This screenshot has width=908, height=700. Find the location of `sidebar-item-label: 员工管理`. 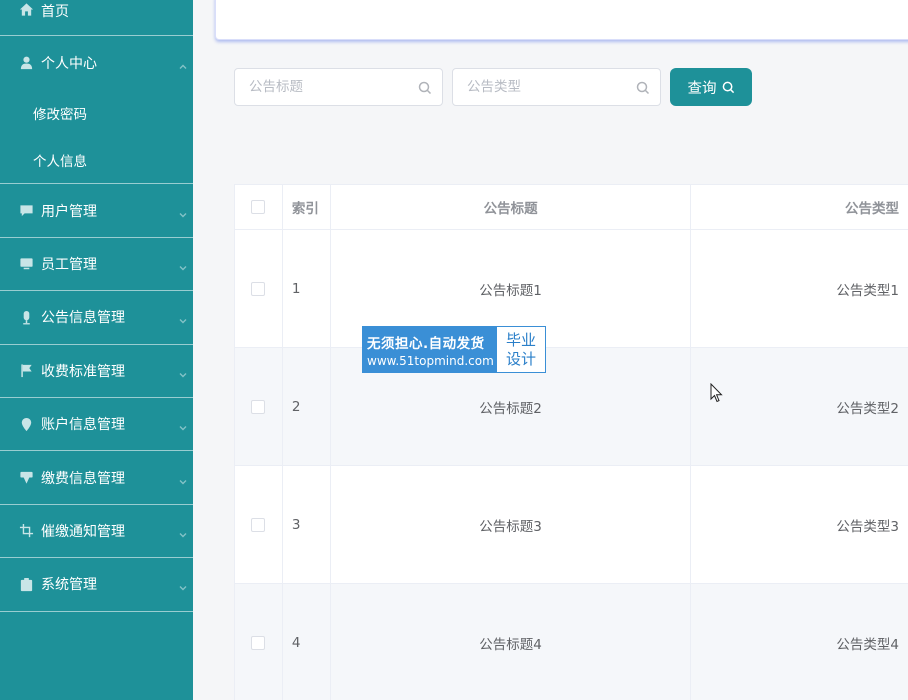

sidebar-item-label: 员工管理 is located at coordinates (69, 264).